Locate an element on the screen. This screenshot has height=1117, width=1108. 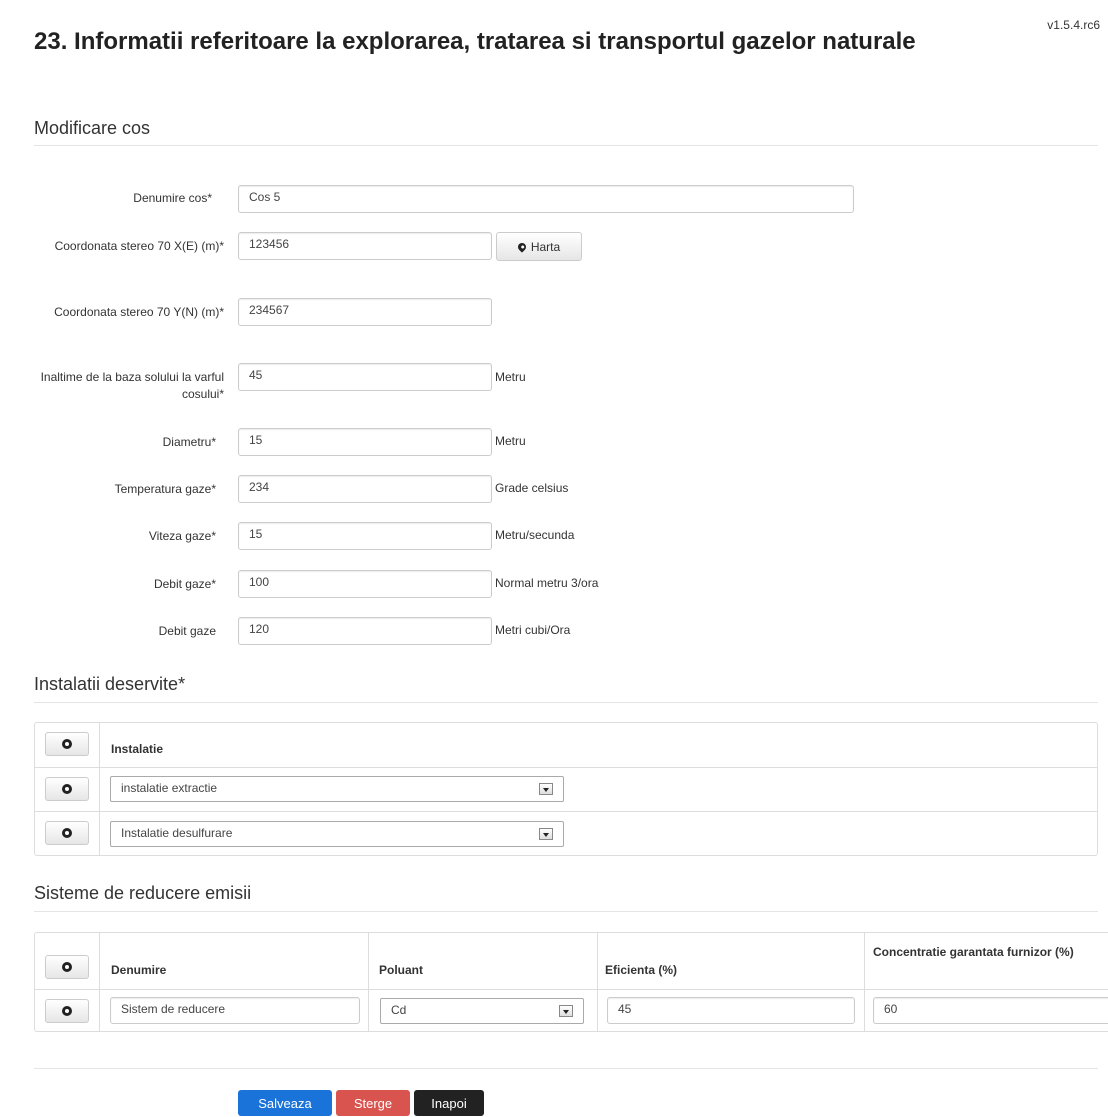
poluant-select: Cd is located at coordinates (482, 1011).